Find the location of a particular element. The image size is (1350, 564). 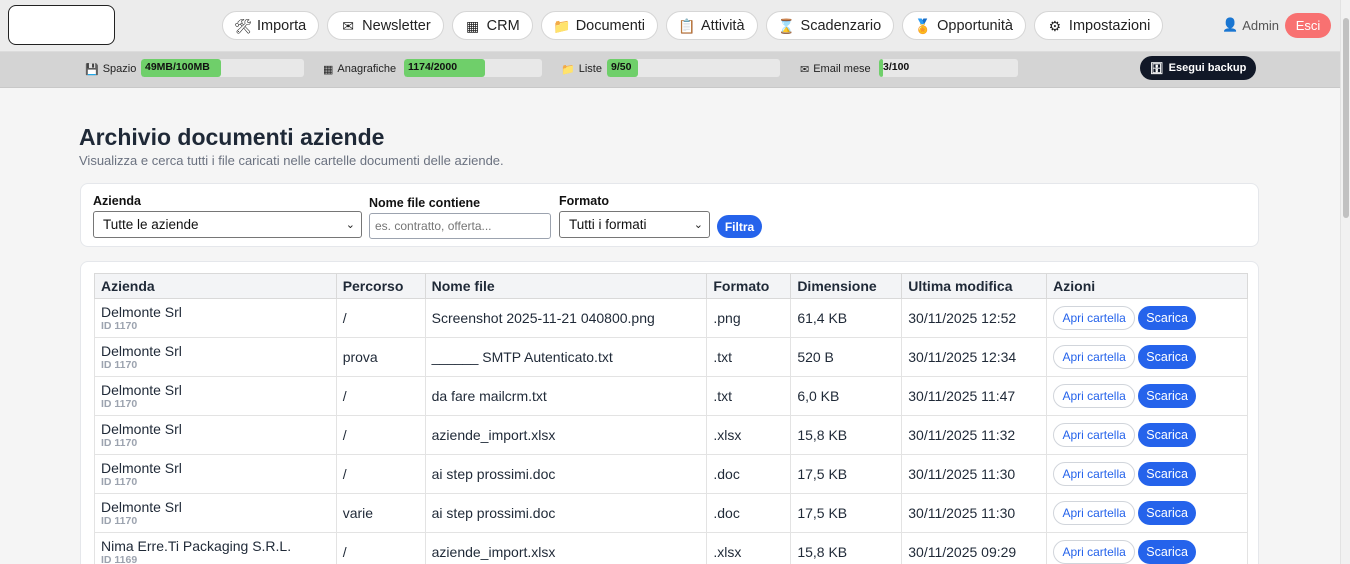

envelope-icon: ✉ is located at coordinates (805, 69).